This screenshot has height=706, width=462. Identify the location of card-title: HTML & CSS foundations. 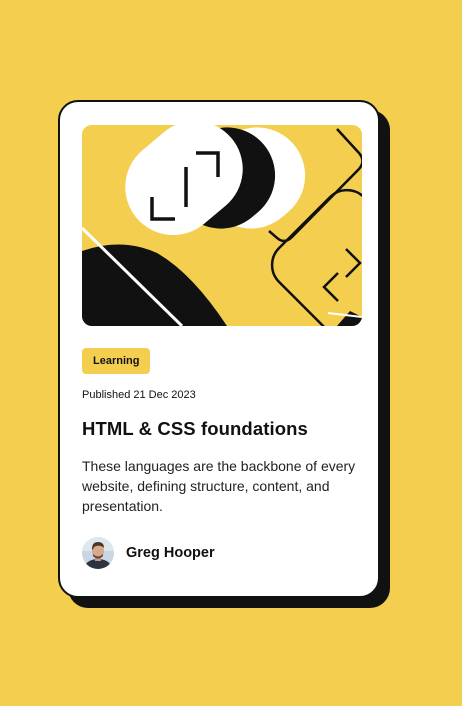
(195, 429).